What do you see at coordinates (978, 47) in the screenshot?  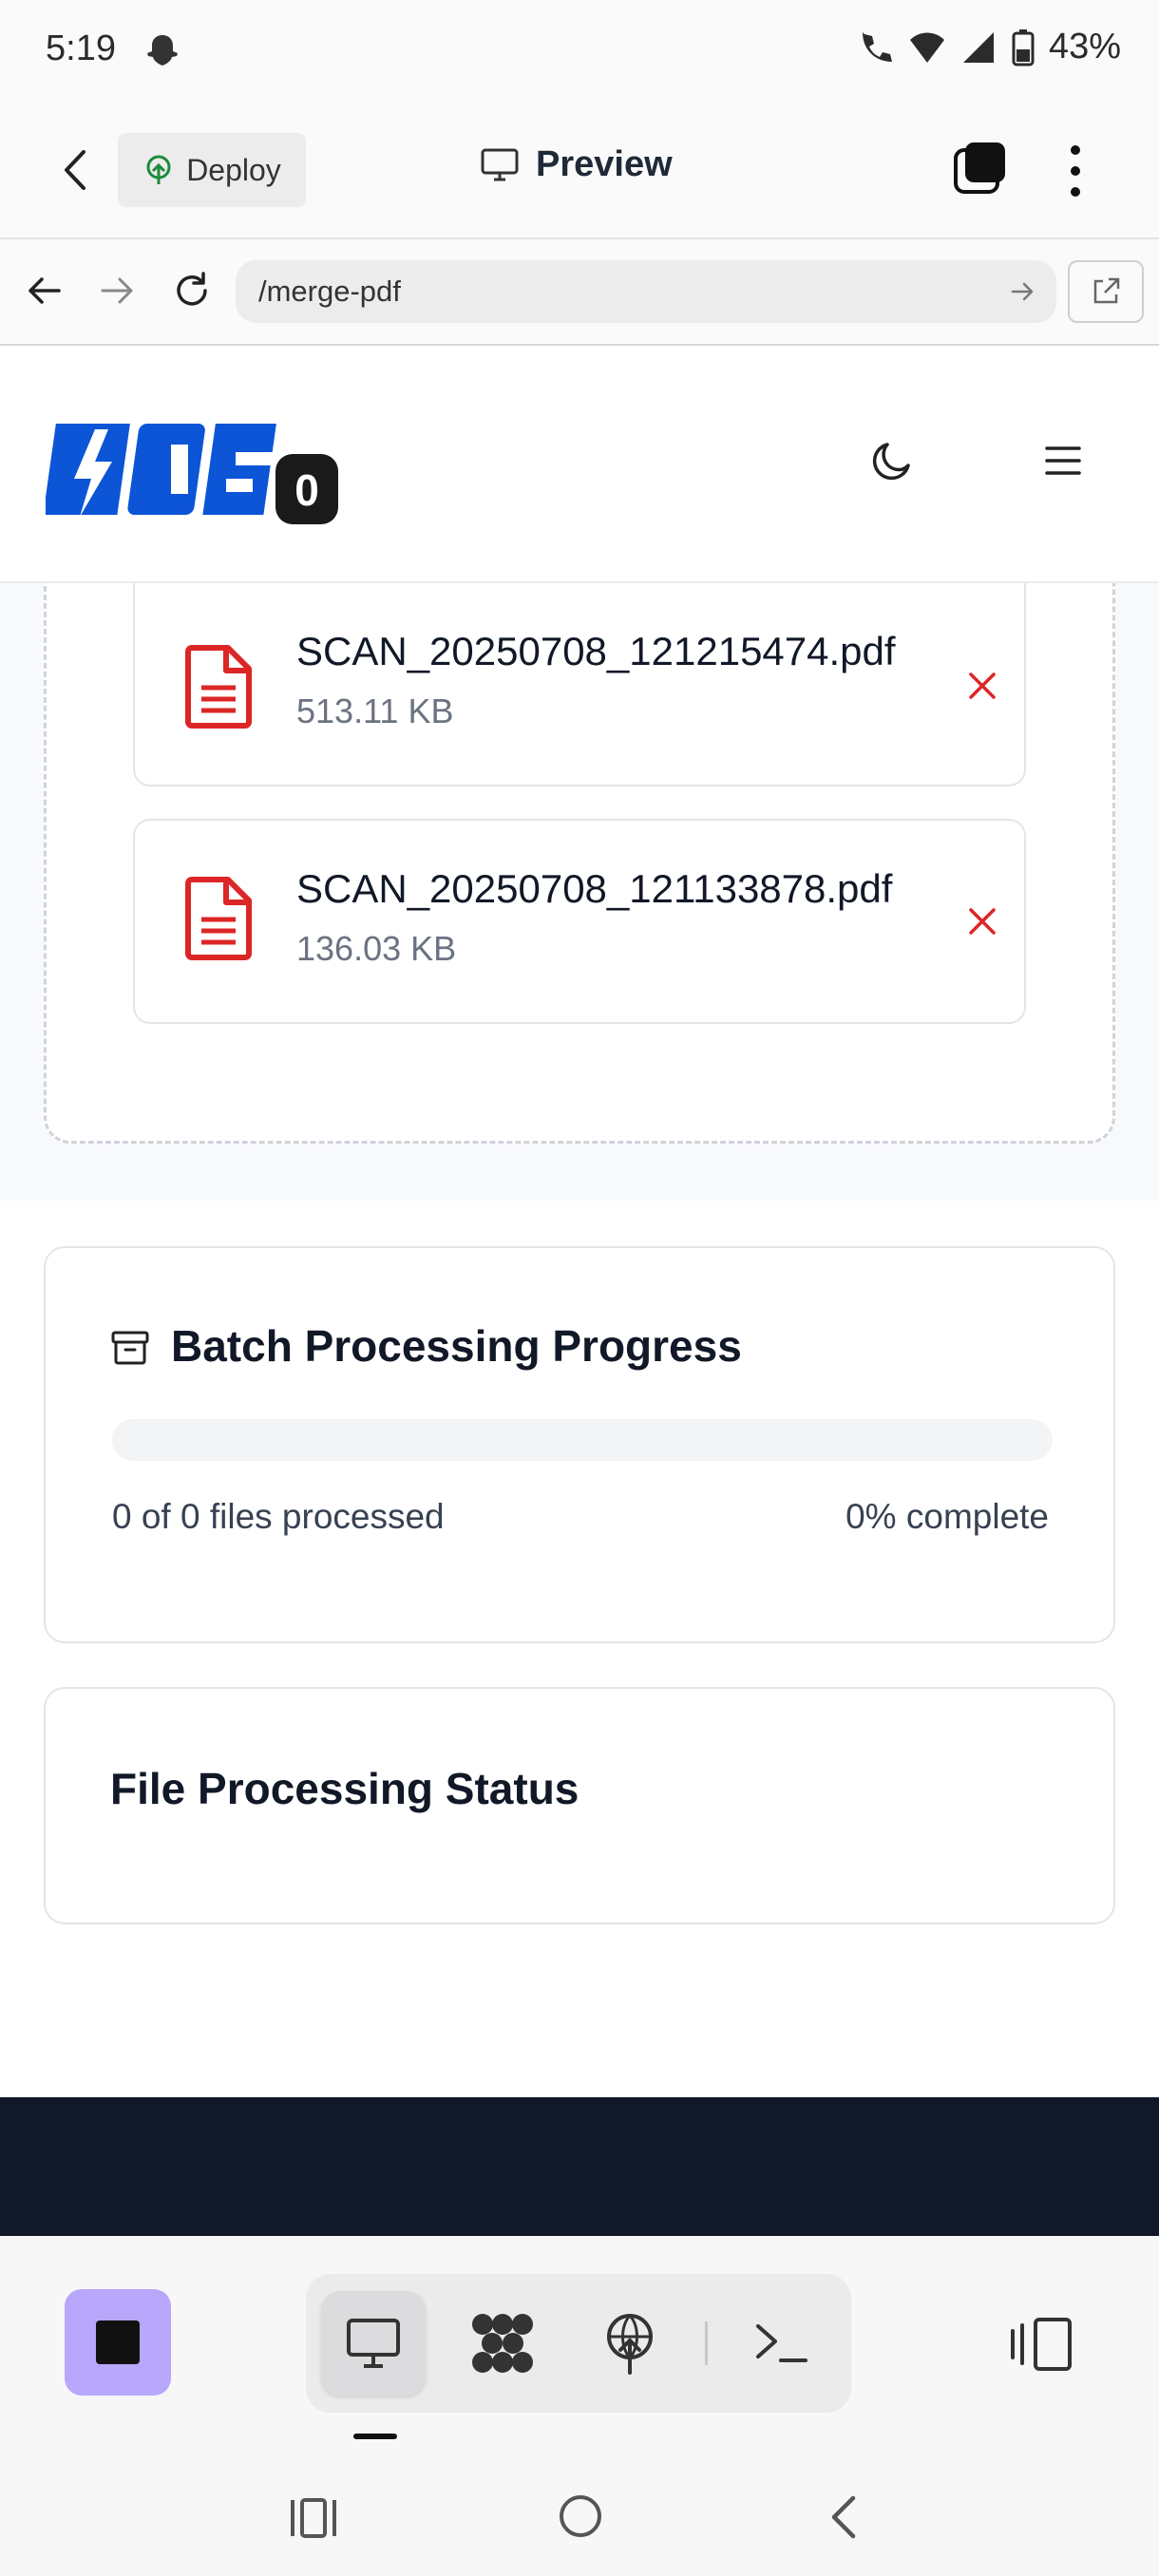 I see `signal-icon` at bounding box center [978, 47].